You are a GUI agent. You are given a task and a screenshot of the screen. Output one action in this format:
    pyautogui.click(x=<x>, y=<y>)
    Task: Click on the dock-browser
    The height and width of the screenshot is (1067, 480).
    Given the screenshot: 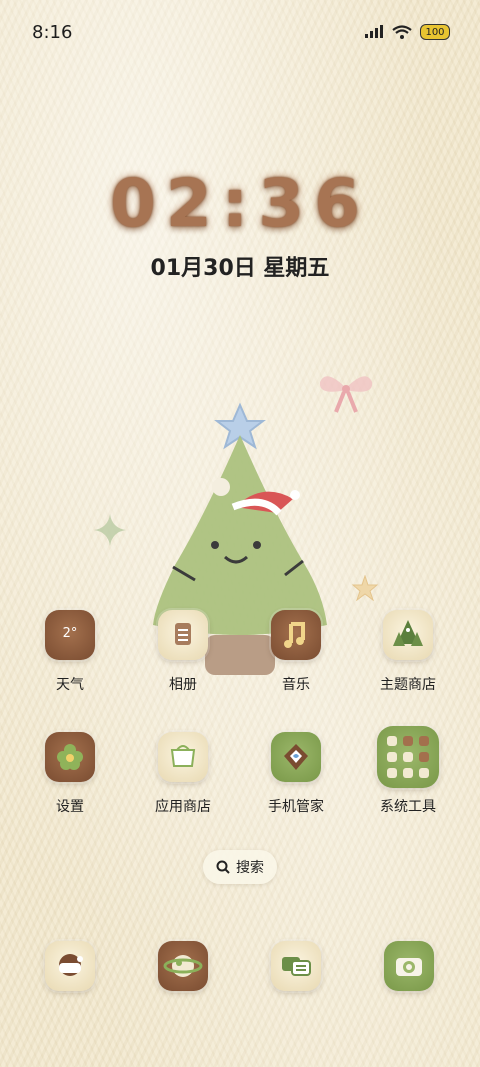 What is the action you would take?
    pyautogui.click(x=183, y=966)
    